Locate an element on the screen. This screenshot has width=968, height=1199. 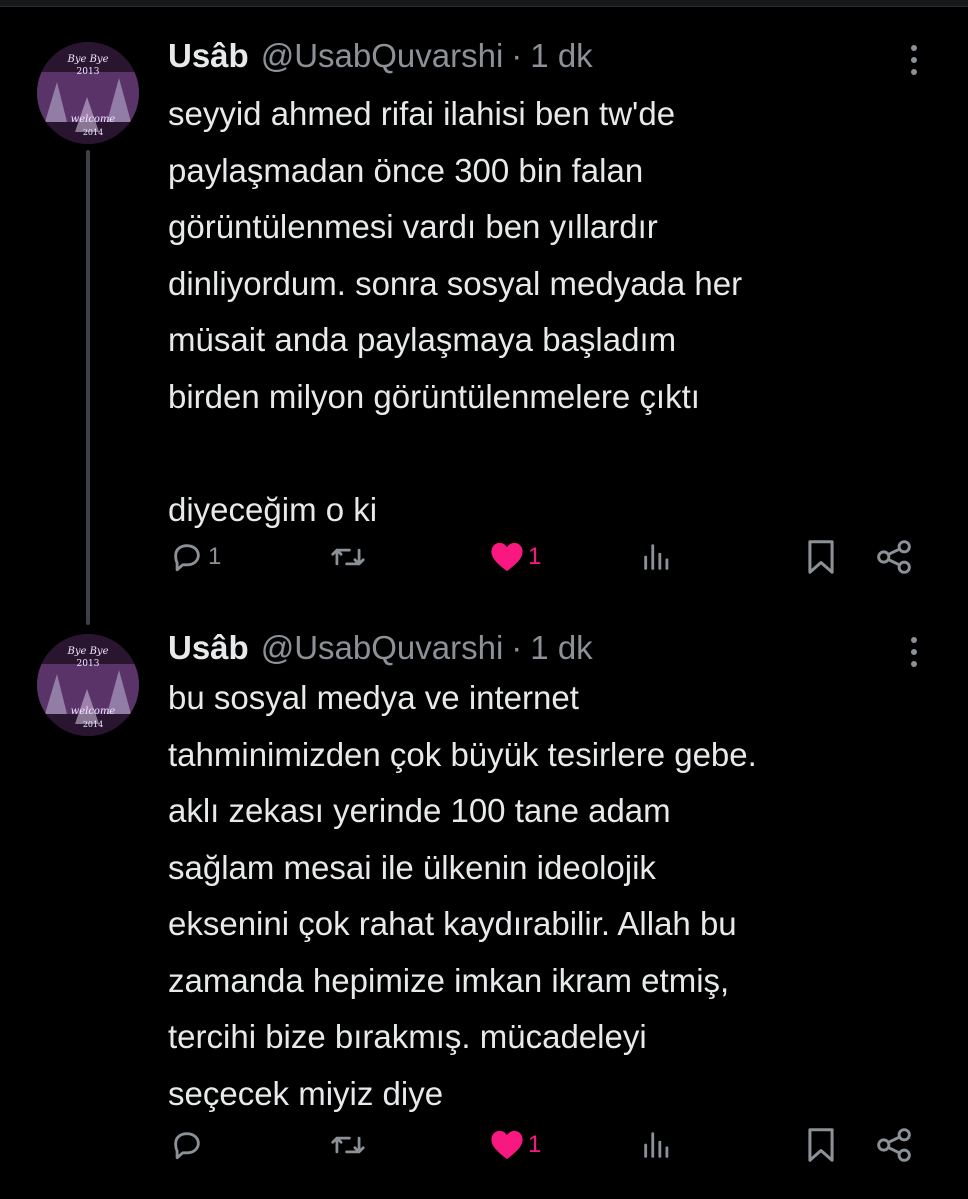
tweet-actions: 1 is located at coordinates (484, 1145).